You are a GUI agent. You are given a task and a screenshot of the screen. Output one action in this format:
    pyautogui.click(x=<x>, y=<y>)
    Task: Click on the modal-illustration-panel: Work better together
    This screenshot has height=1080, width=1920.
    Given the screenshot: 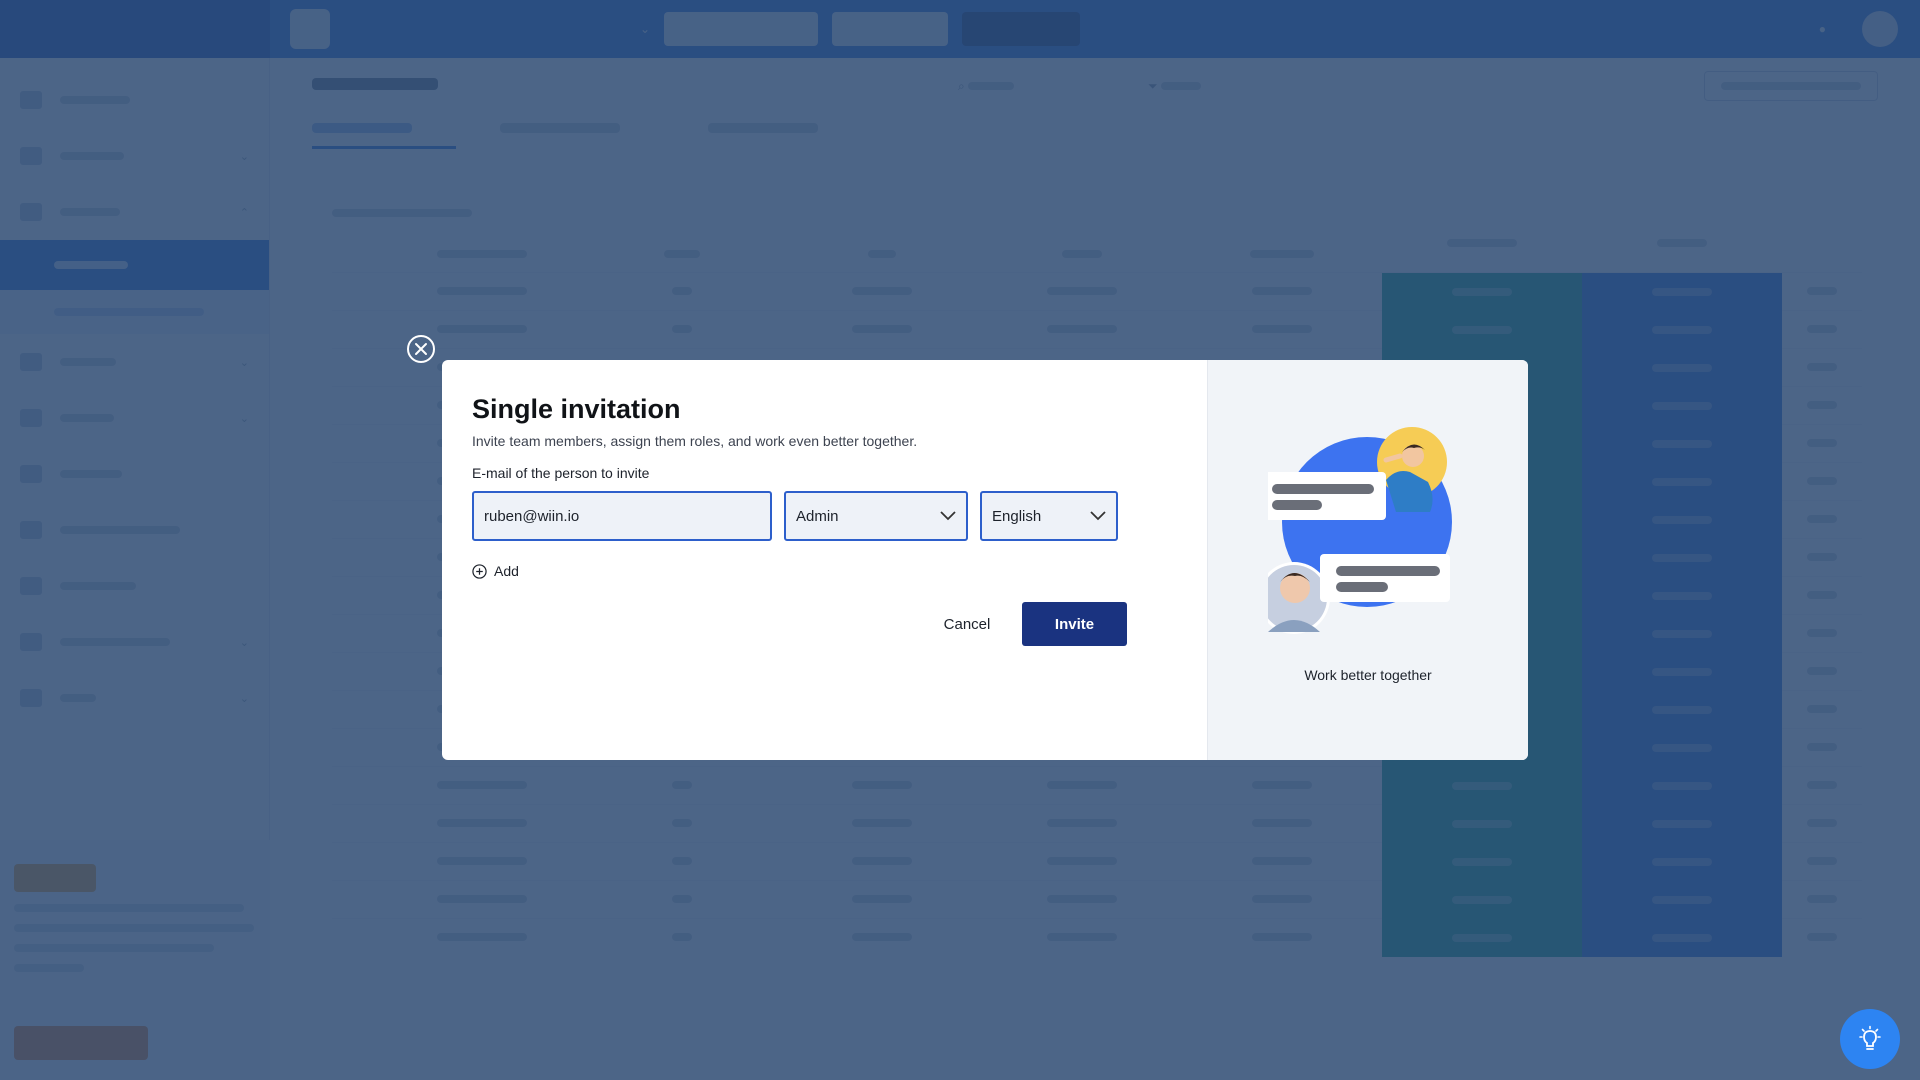 What is the action you would take?
    pyautogui.click(x=1367, y=560)
    